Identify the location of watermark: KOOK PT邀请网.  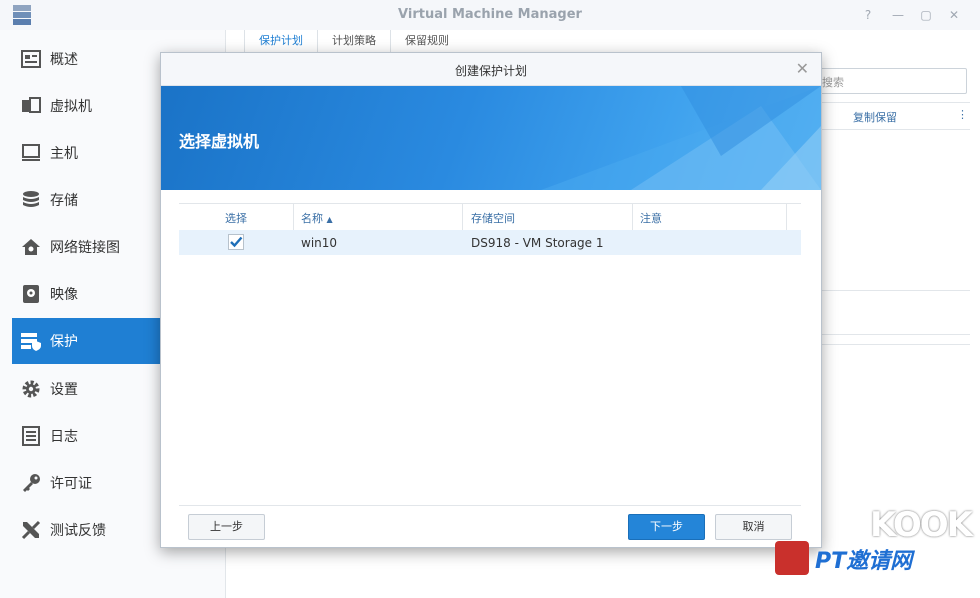
(875, 550).